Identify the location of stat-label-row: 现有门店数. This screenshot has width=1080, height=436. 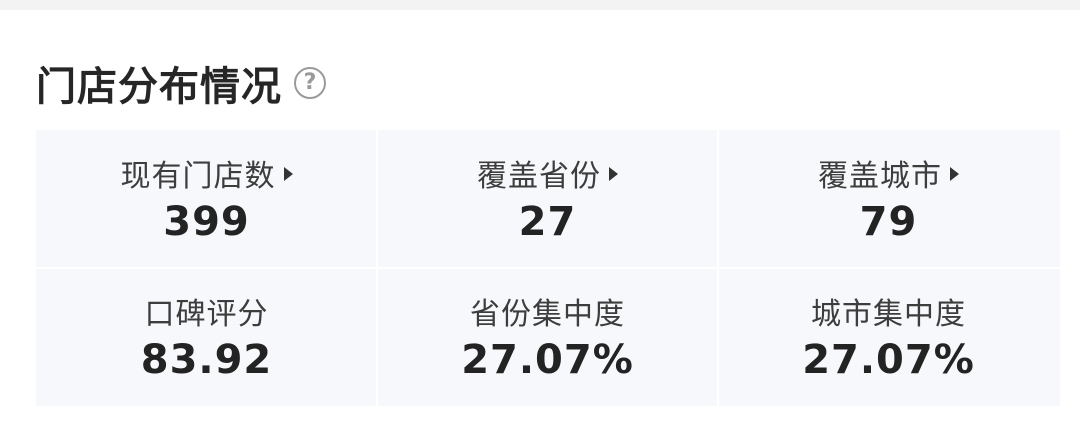
(206, 173).